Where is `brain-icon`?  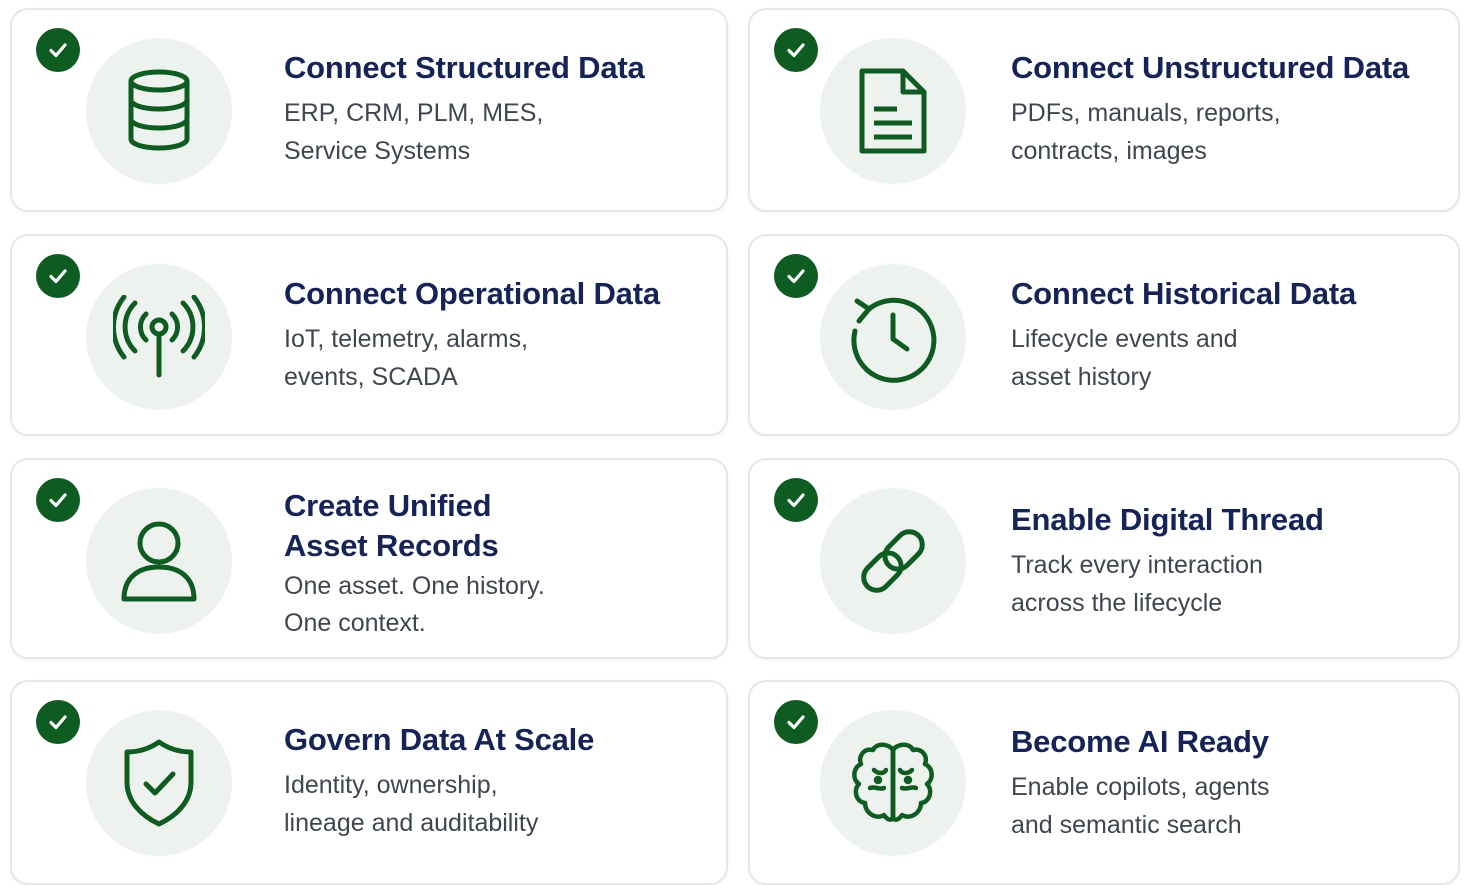 brain-icon is located at coordinates (893, 783).